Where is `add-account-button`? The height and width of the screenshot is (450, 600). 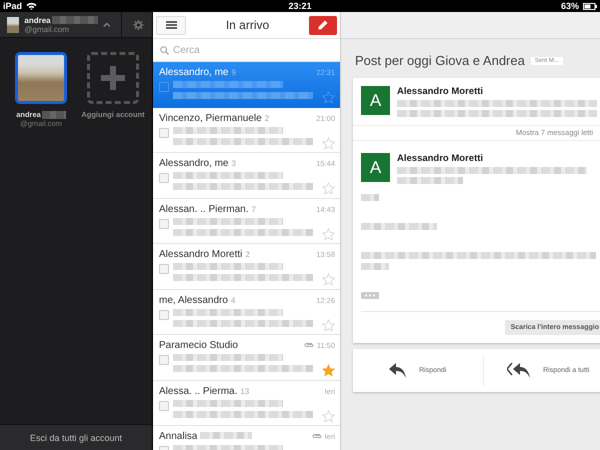 add-account-button is located at coordinates (113, 78).